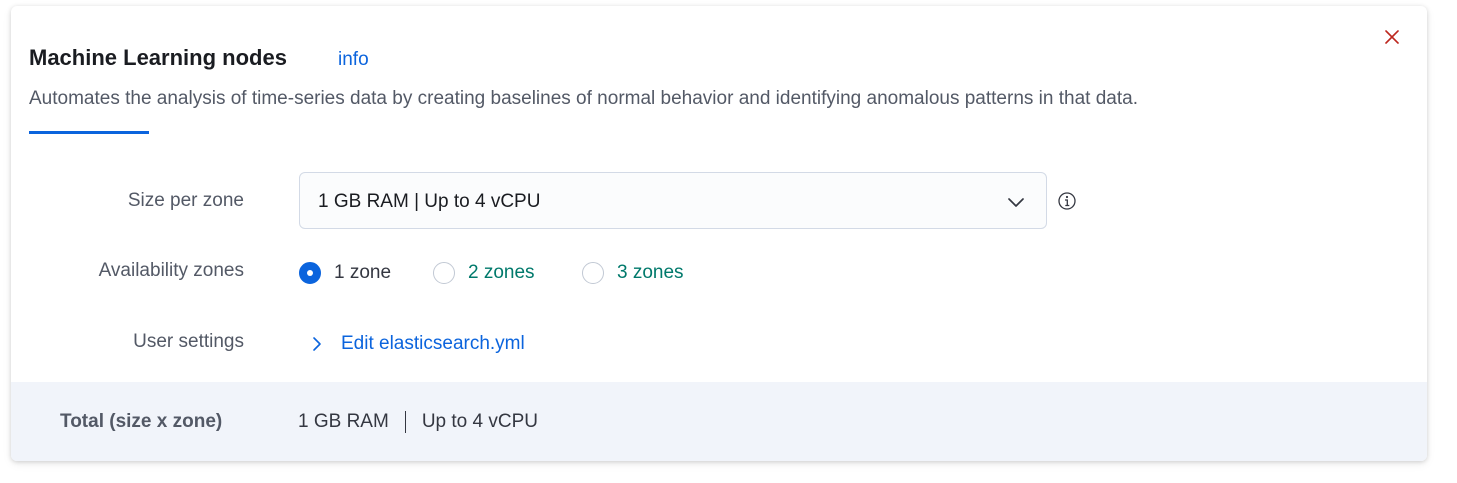  I want to click on total-values: 1 GB RAM Up to 4 vCPU, so click(418, 422).